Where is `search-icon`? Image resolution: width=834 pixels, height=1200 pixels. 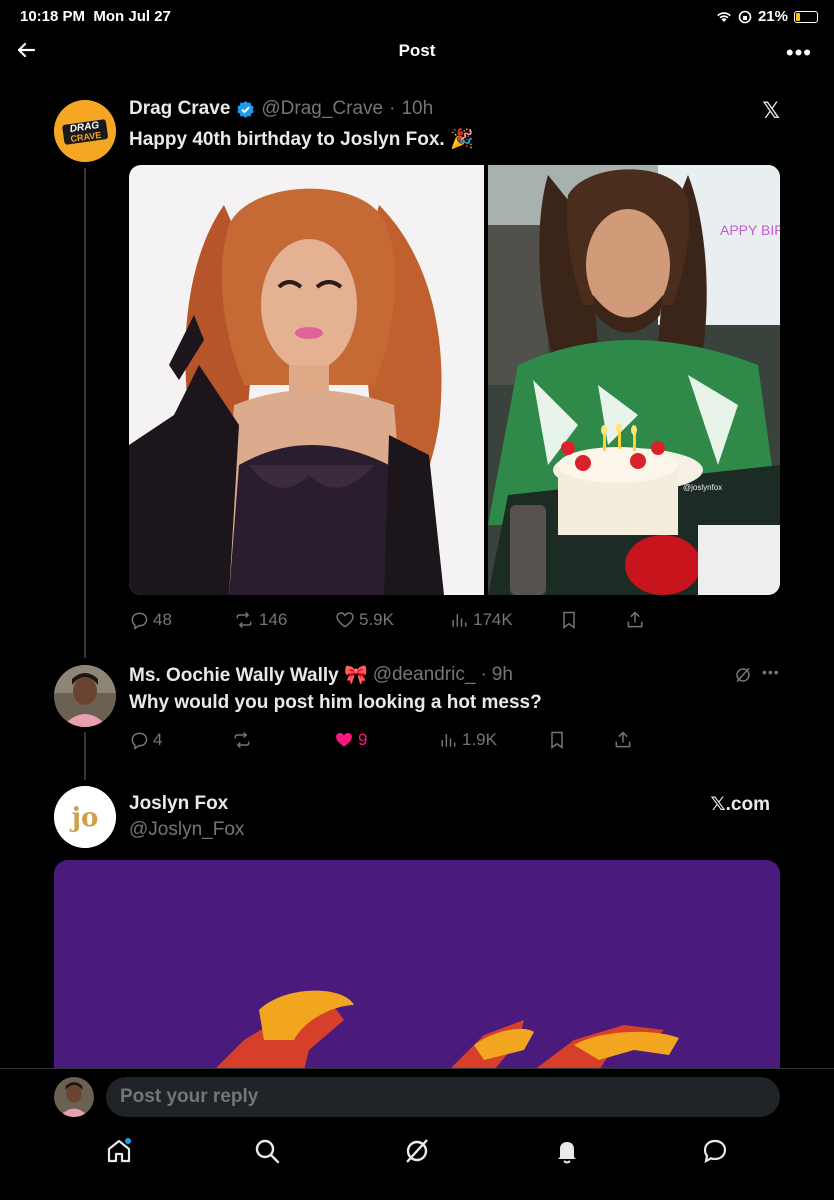 search-icon is located at coordinates (267, 1151).